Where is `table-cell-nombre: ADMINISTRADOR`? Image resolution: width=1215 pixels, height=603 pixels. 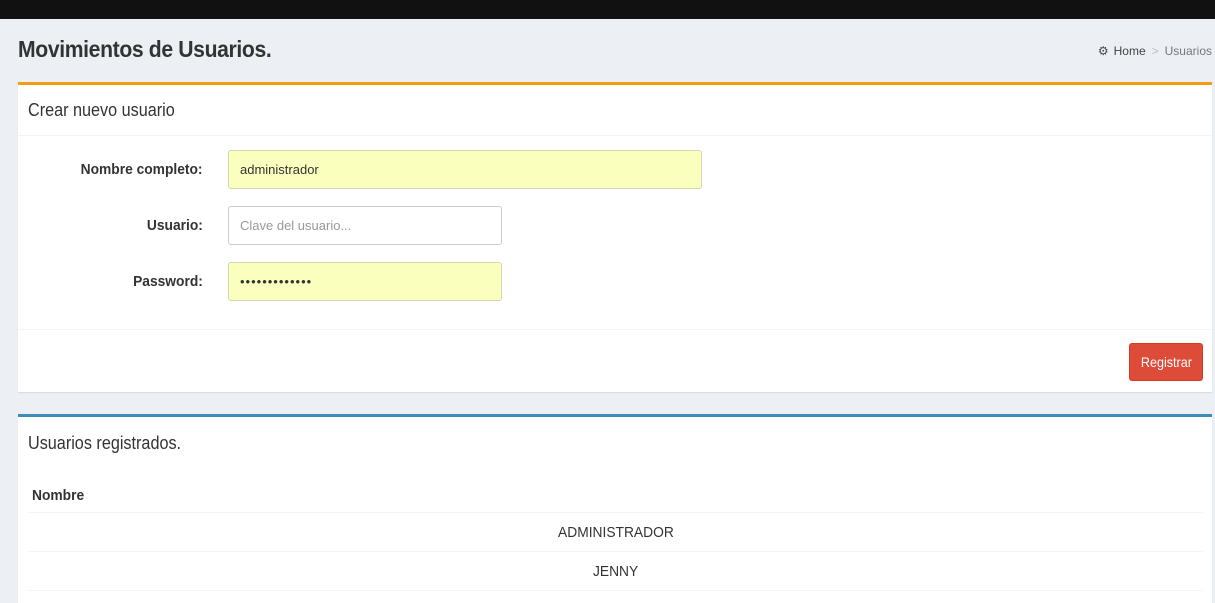 table-cell-nombre: ADMINISTRADOR is located at coordinates (615, 532).